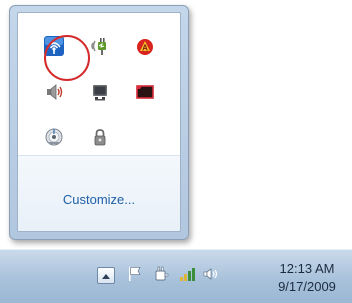  What do you see at coordinates (54, 137) in the screenshot?
I see `disc-icon` at bounding box center [54, 137].